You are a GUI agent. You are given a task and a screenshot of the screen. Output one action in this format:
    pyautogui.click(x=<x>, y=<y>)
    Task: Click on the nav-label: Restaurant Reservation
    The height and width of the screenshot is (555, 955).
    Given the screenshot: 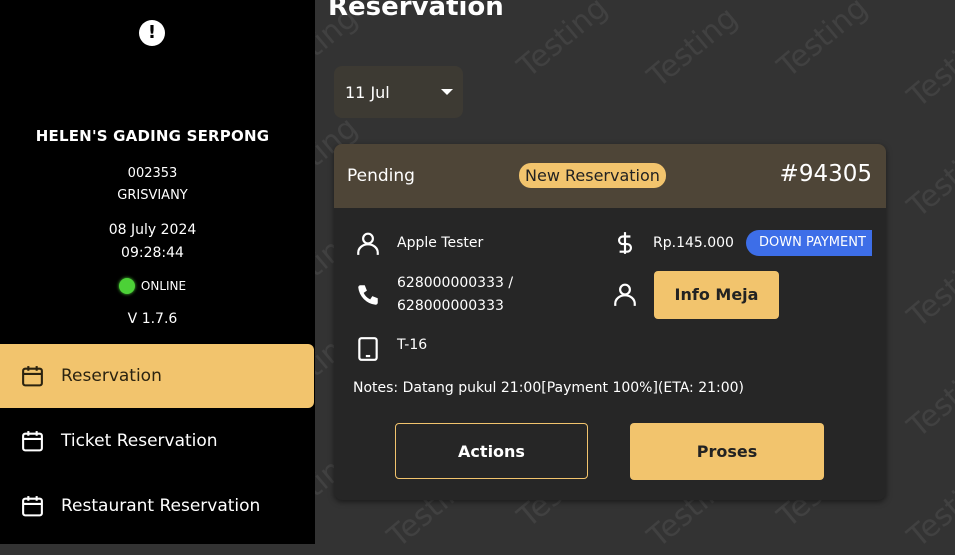 What is the action you would take?
    pyautogui.click(x=161, y=506)
    